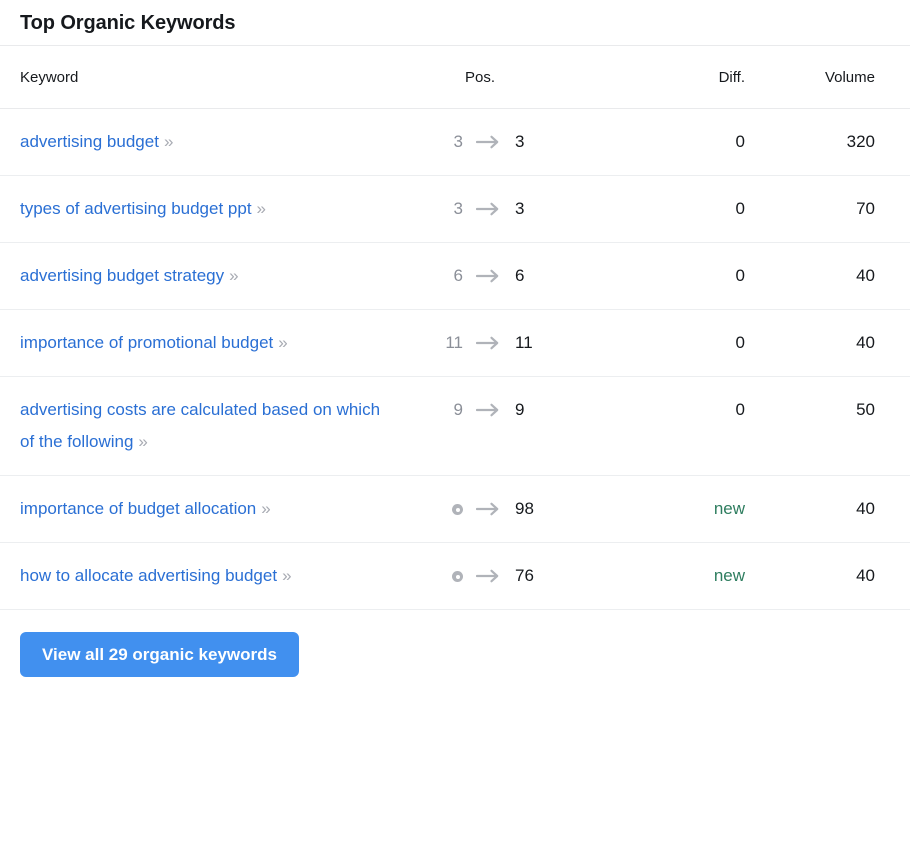 This screenshot has height=846, width=910. Describe the element at coordinates (138, 508) in the screenshot. I see `keyword-link: importance of budget allocation` at that location.